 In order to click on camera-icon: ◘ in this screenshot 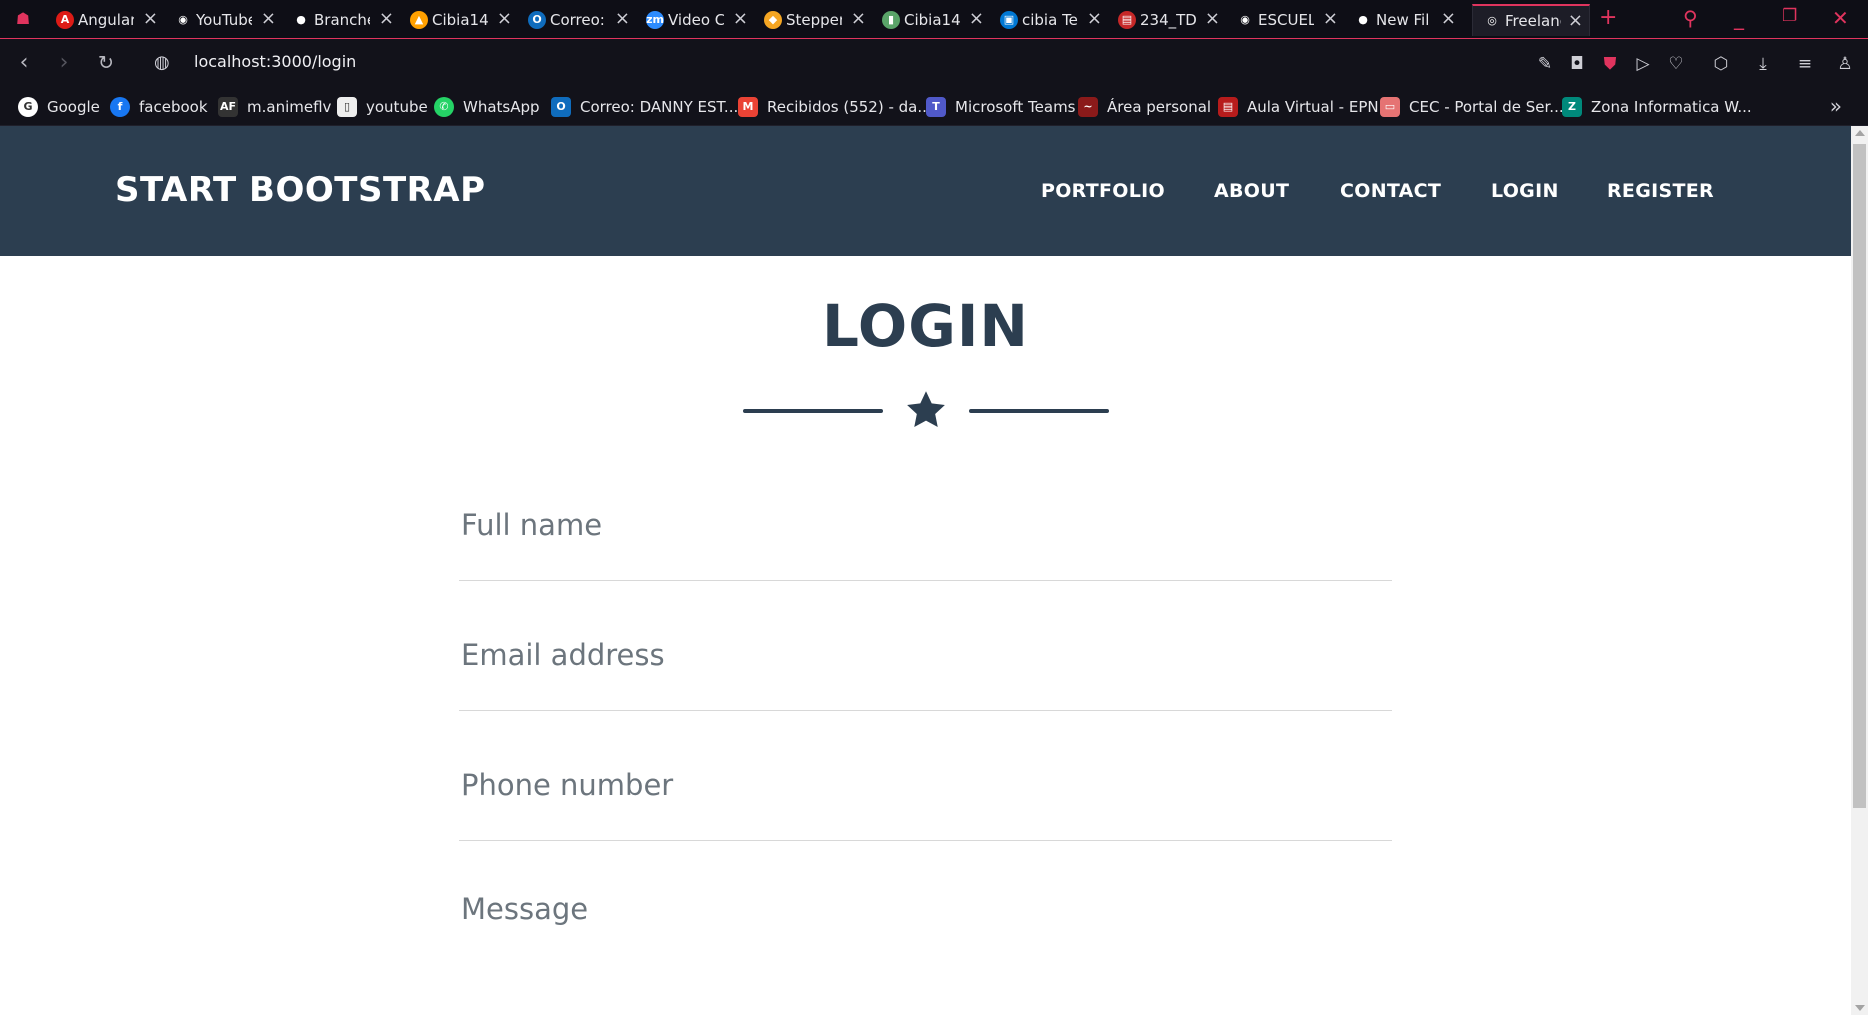, I will do `click(1577, 64)`.